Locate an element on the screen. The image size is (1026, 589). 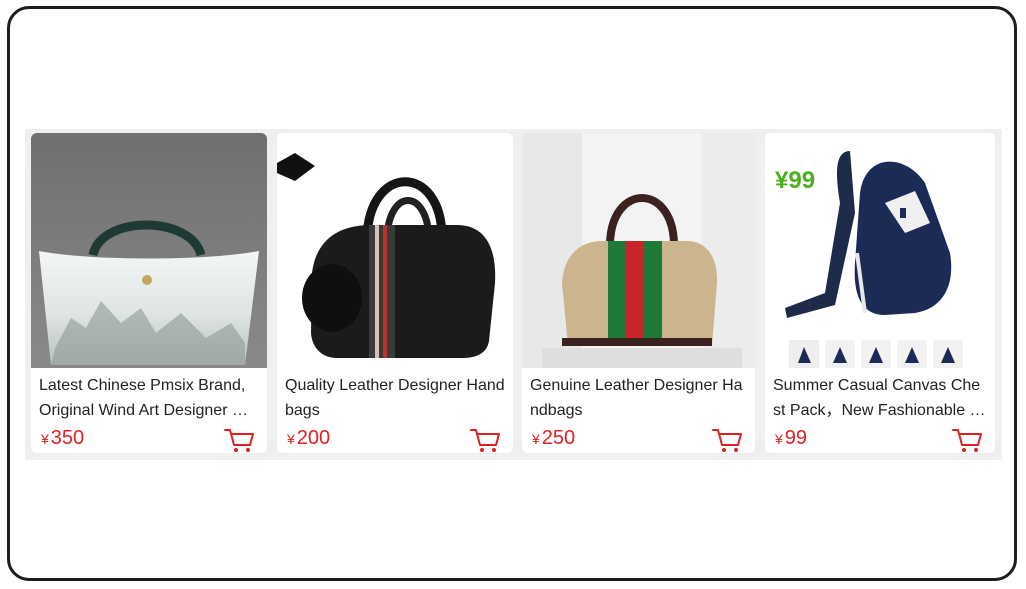
image-overlay-price: ¥99 is located at coordinates (795, 180).